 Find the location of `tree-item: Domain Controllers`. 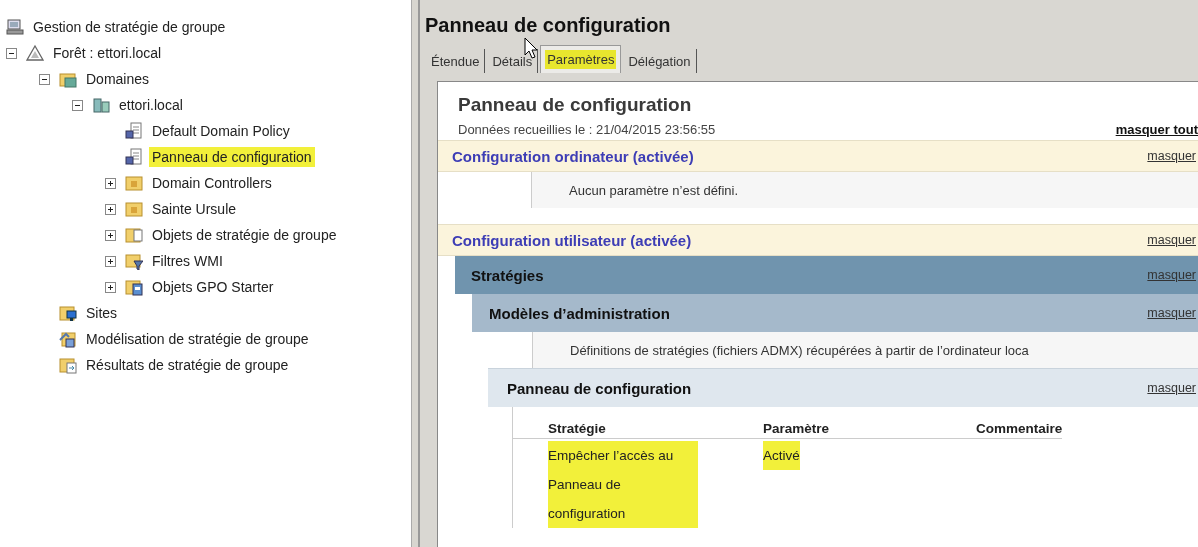

tree-item: Domain Controllers is located at coordinates (212, 183).